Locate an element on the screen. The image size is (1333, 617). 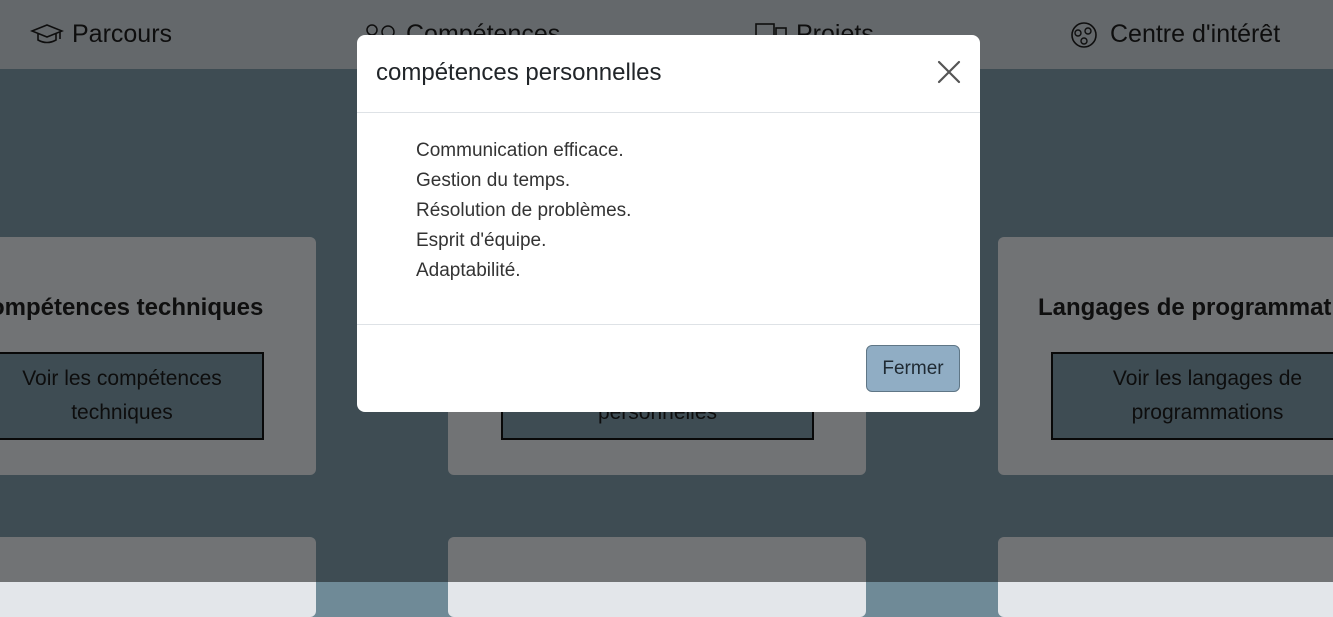
fermer-button: Fermer is located at coordinates (913, 368).